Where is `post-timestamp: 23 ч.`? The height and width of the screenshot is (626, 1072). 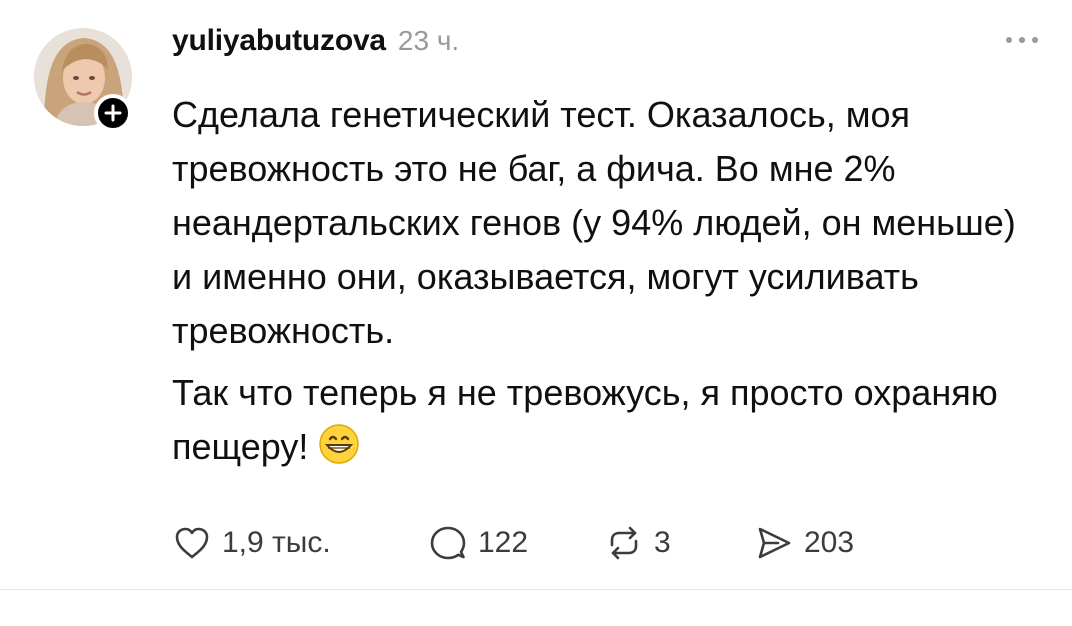 post-timestamp: 23 ч. is located at coordinates (428, 40).